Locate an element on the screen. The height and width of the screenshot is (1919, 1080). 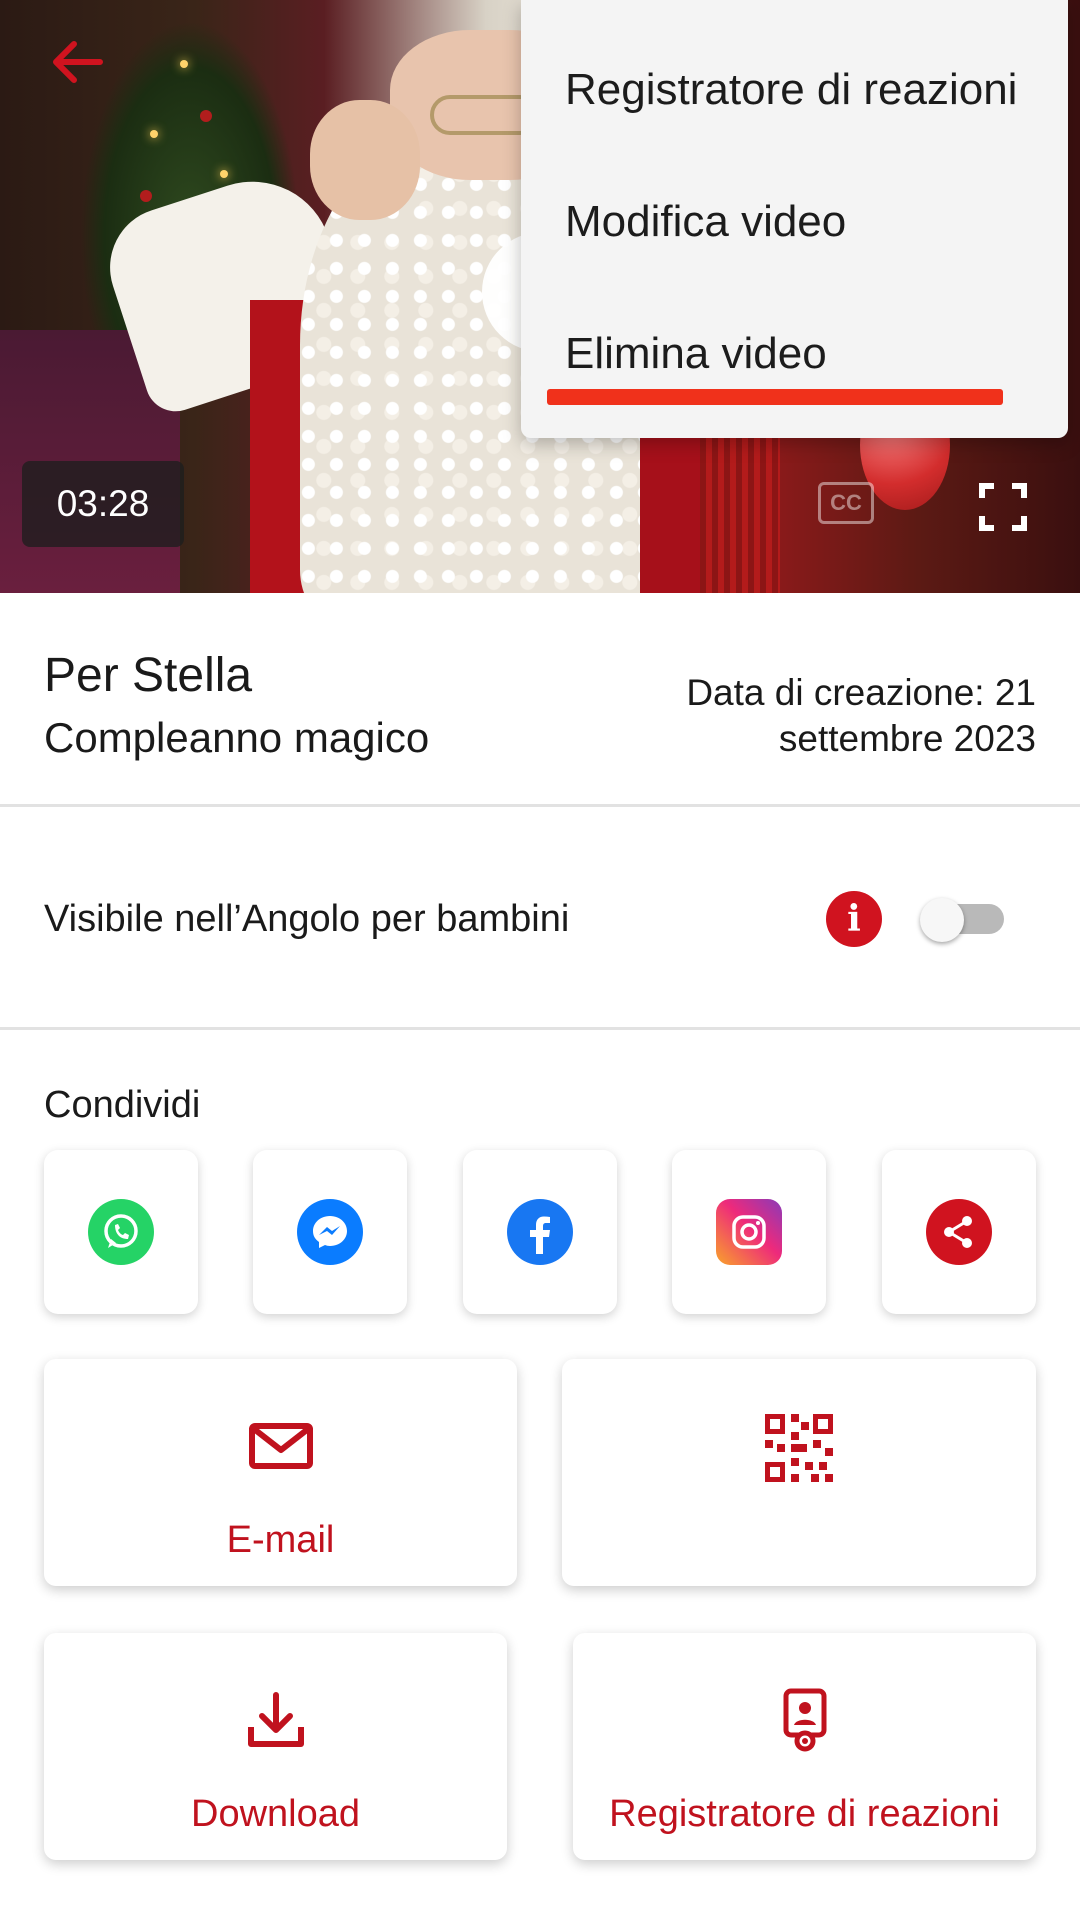
share-instagram-button is located at coordinates (749, 1232).